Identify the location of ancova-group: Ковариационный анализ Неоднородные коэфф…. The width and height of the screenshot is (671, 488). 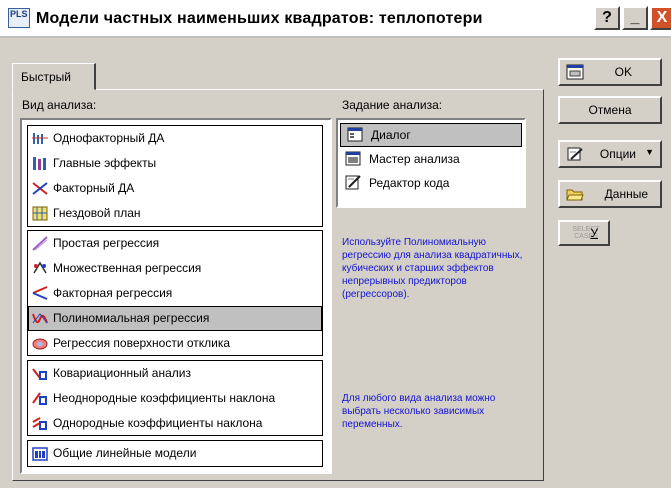
(175, 398).